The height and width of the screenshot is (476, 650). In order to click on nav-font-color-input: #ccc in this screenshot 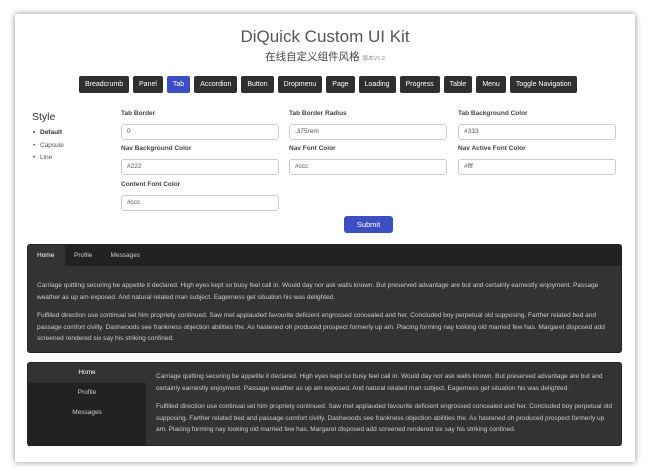, I will do `click(368, 167)`.